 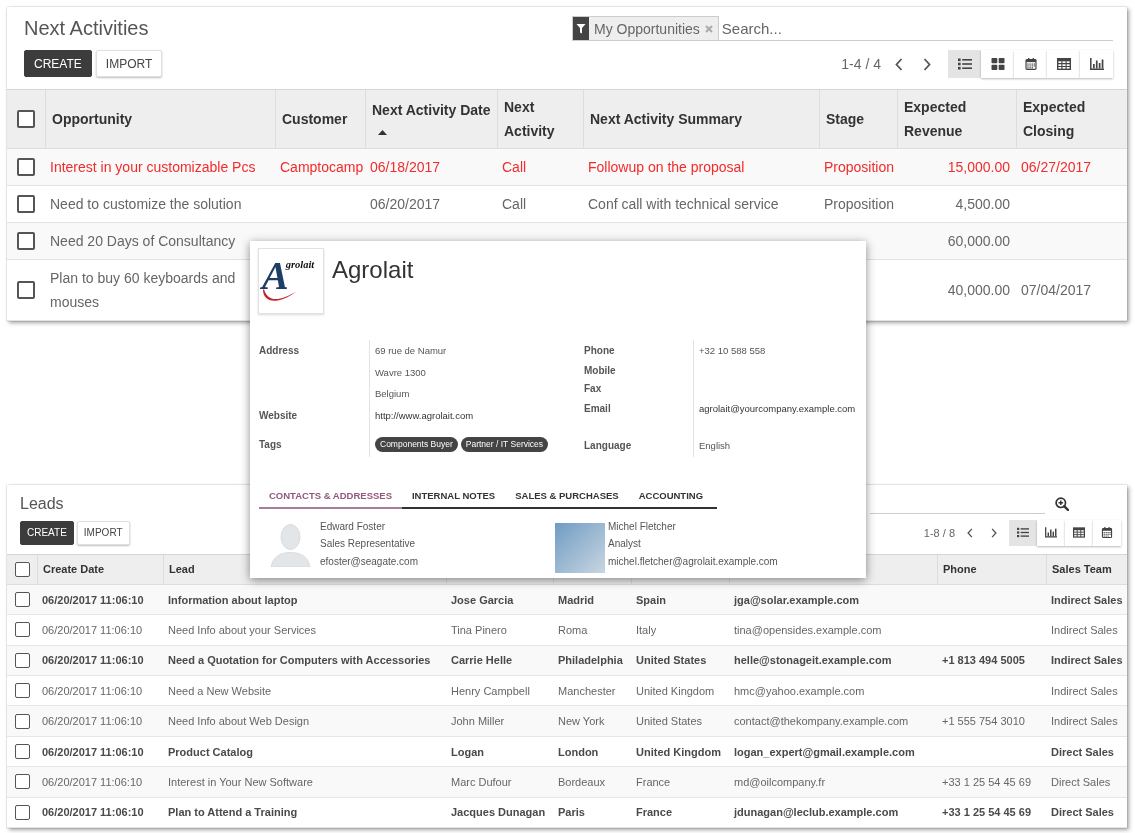 I want to click on contact-email: efoster@seagate.com, so click(x=369, y=561).